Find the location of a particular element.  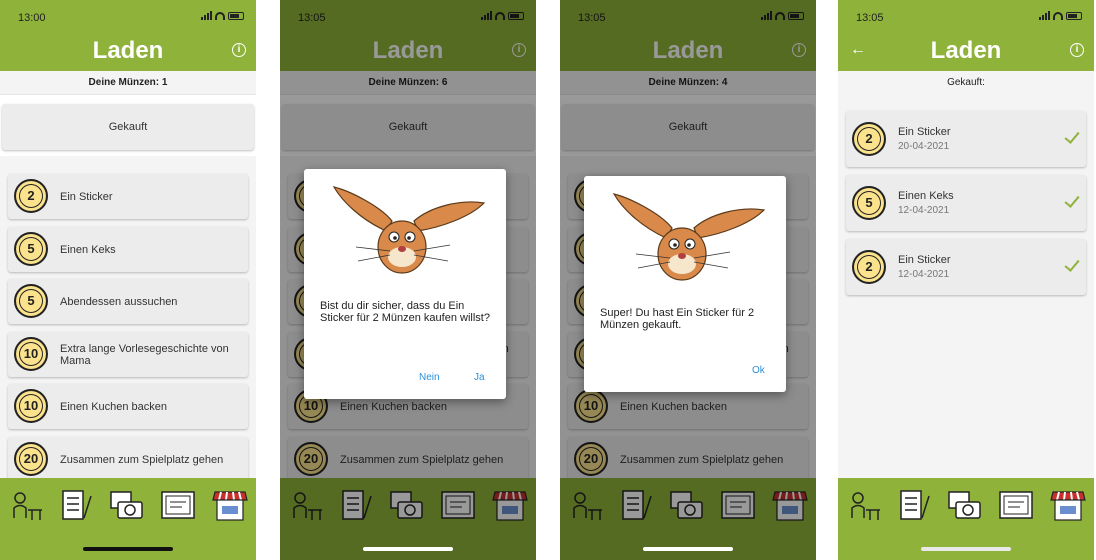

shop-item: 5 Einen Keks is located at coordinates (128, 249).